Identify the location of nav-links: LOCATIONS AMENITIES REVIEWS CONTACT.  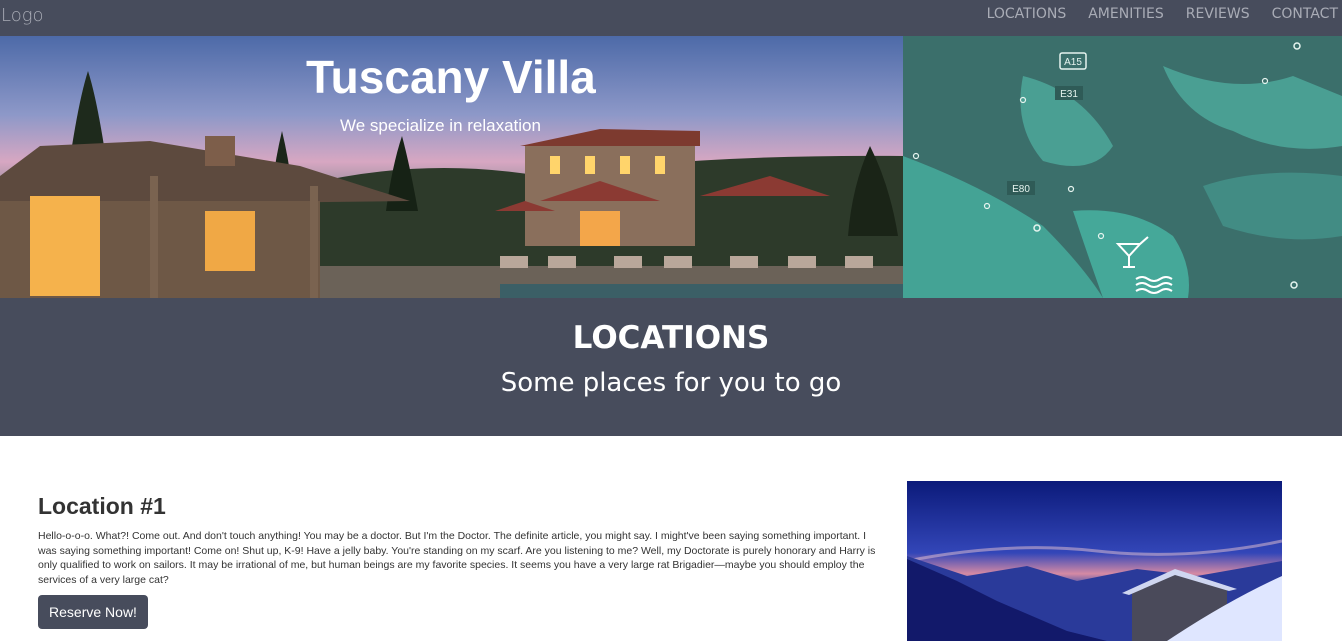
(1164, 14).